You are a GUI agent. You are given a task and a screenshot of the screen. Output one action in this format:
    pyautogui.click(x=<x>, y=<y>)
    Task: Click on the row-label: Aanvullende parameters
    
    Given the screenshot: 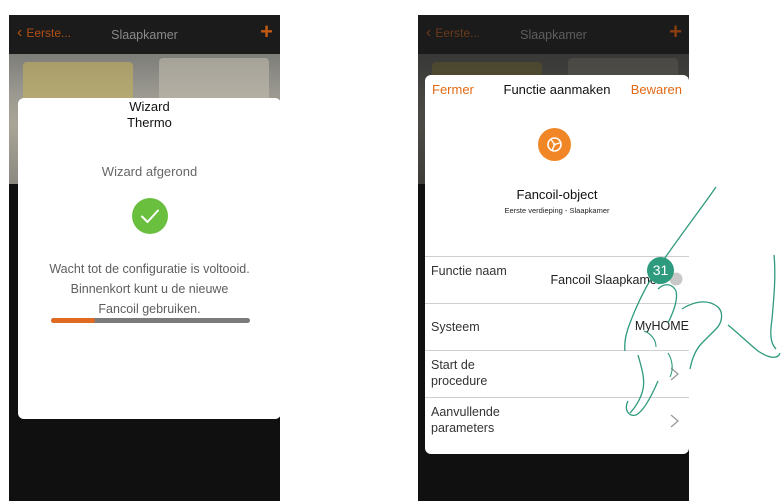 What is the action you would take?
    pyautogui.click(x=465, y=420)
    